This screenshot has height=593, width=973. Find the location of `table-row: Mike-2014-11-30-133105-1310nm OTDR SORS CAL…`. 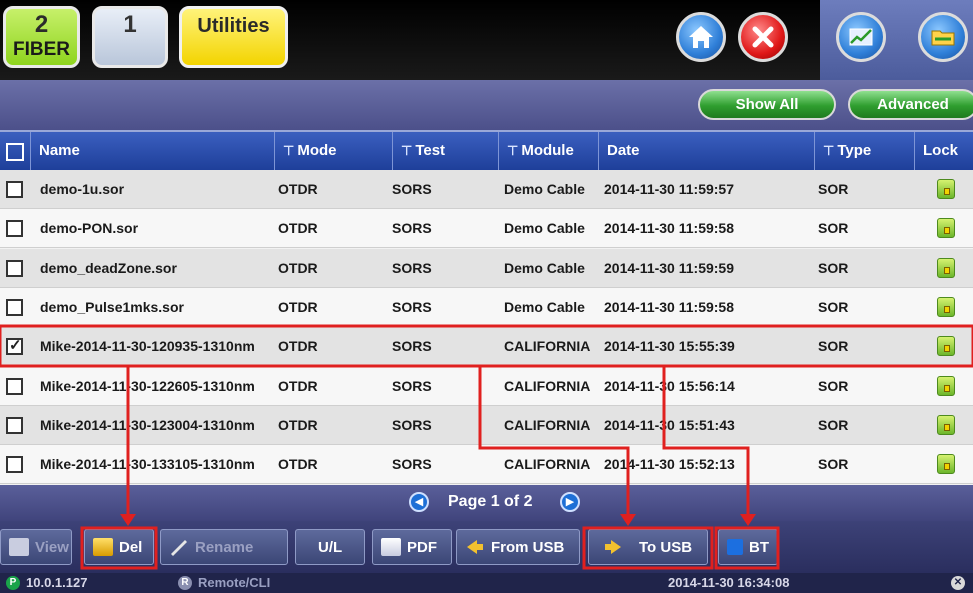

table-row: Mike-2014-11-30-133105-1310nm OTDR SORS CAL… is located at coordinates (486, 465).